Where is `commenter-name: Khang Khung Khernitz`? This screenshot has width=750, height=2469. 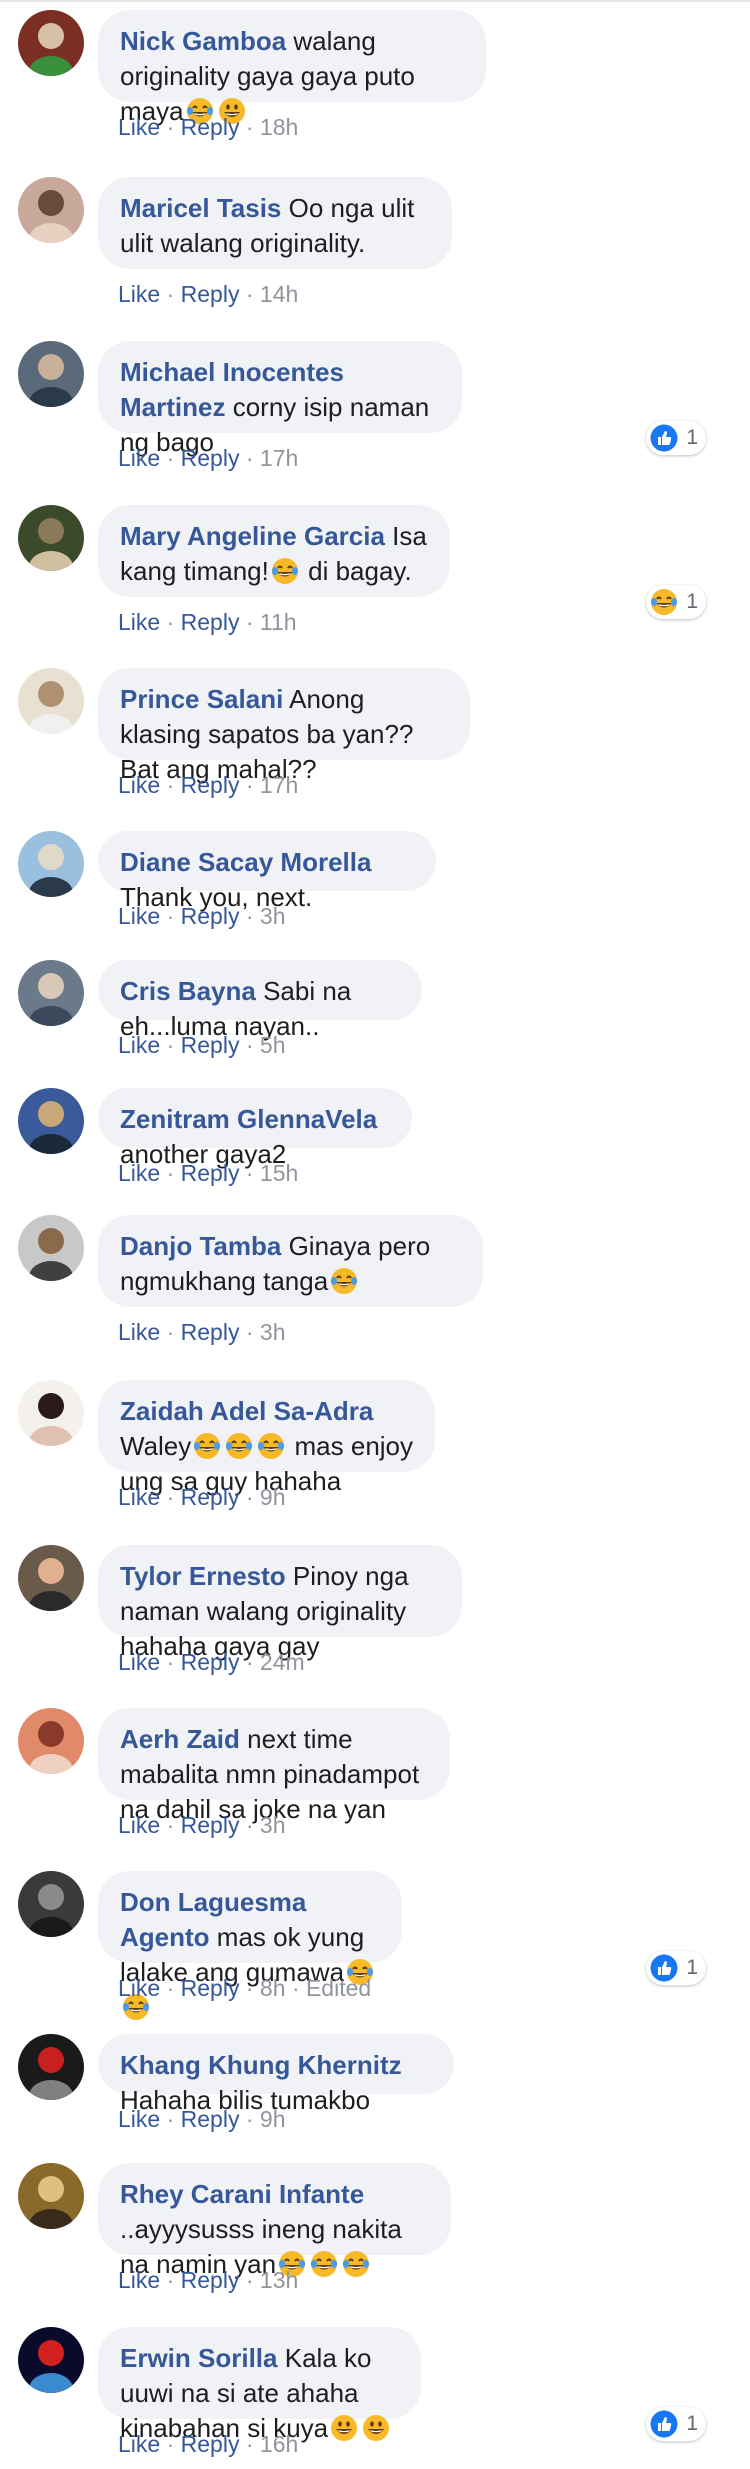 commenter-name: Khang Khung Khernitz is located at coordinates (261, 2065).